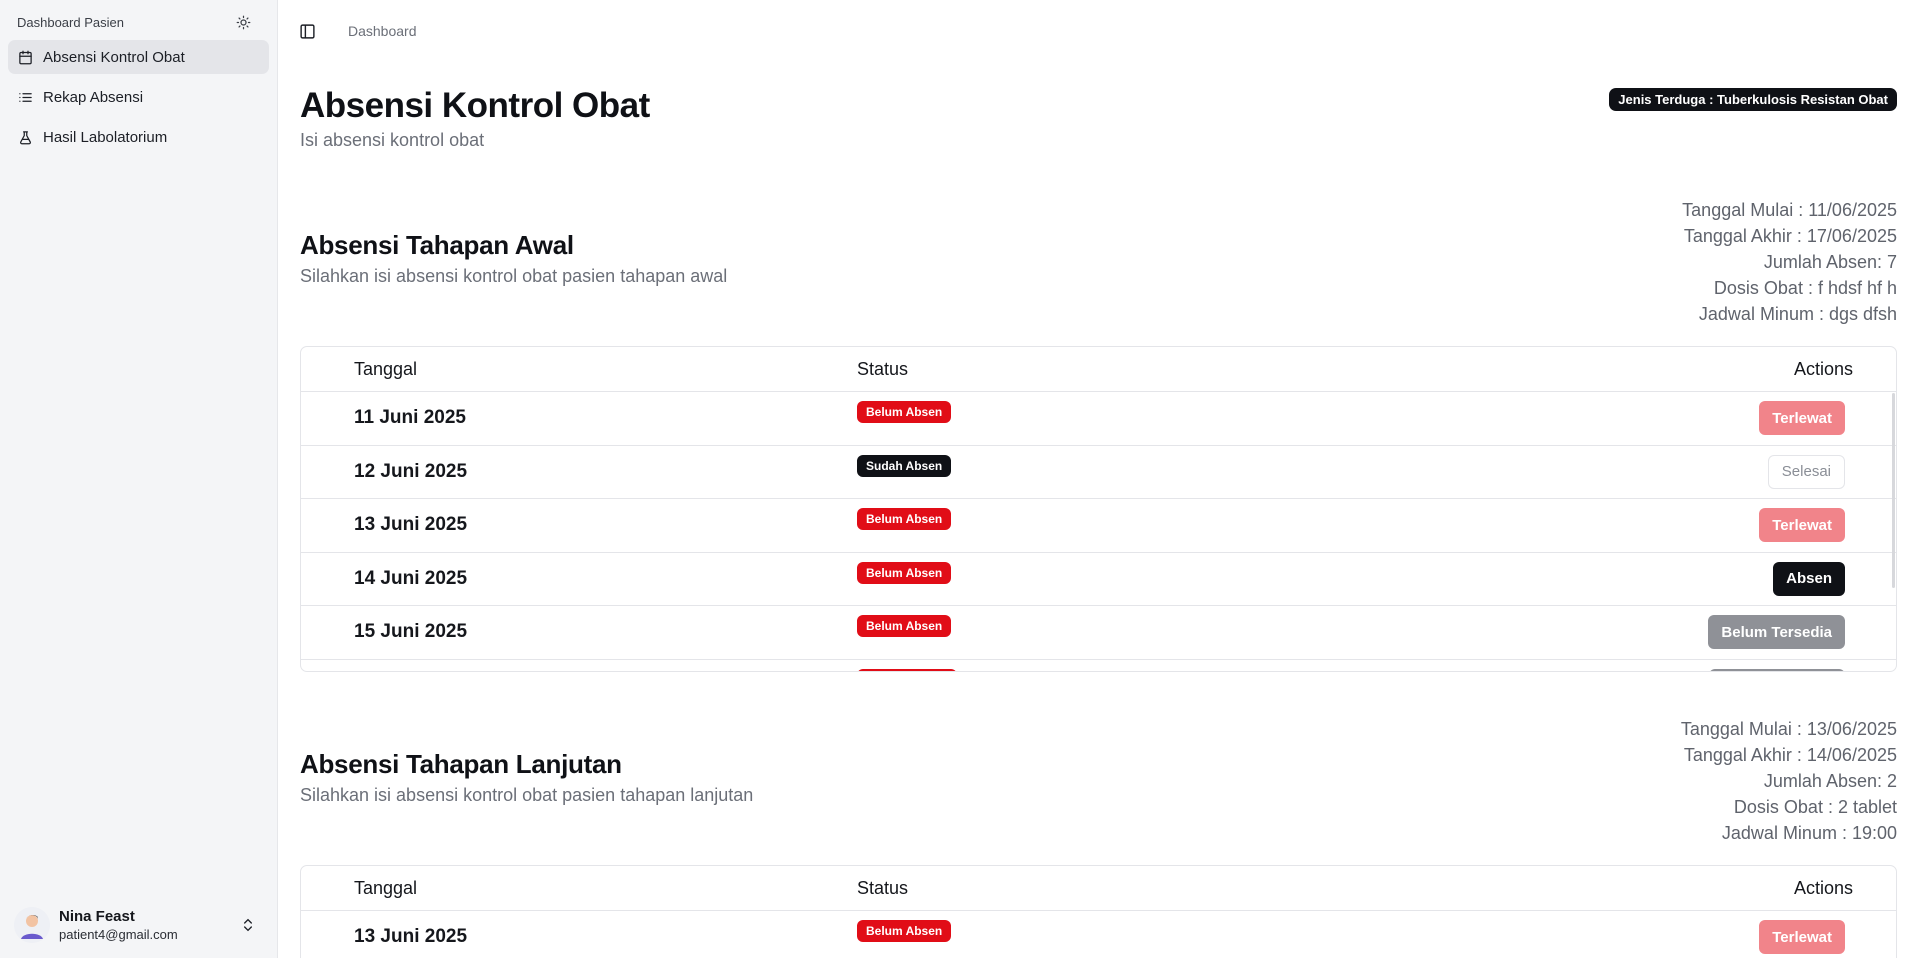 This screenshot has width=1909, height=958. What do you see at coordinates (134, 22) in the screenshot?
I see `sidebar-header: Dashboard Pasien` at bounding box center [134, 22].